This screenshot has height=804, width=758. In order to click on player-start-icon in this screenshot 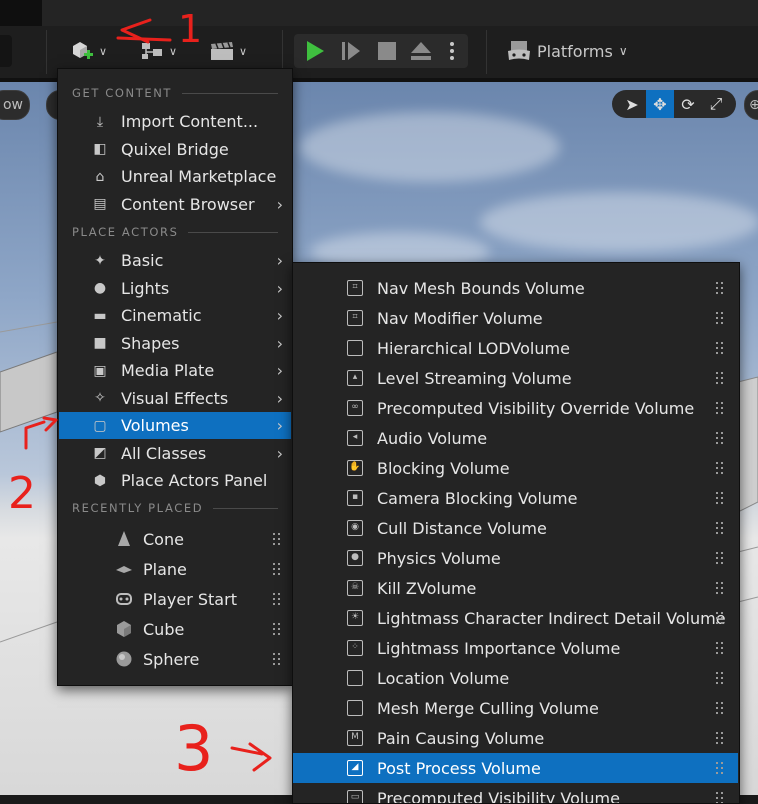, I will do `click(124, 599)`.